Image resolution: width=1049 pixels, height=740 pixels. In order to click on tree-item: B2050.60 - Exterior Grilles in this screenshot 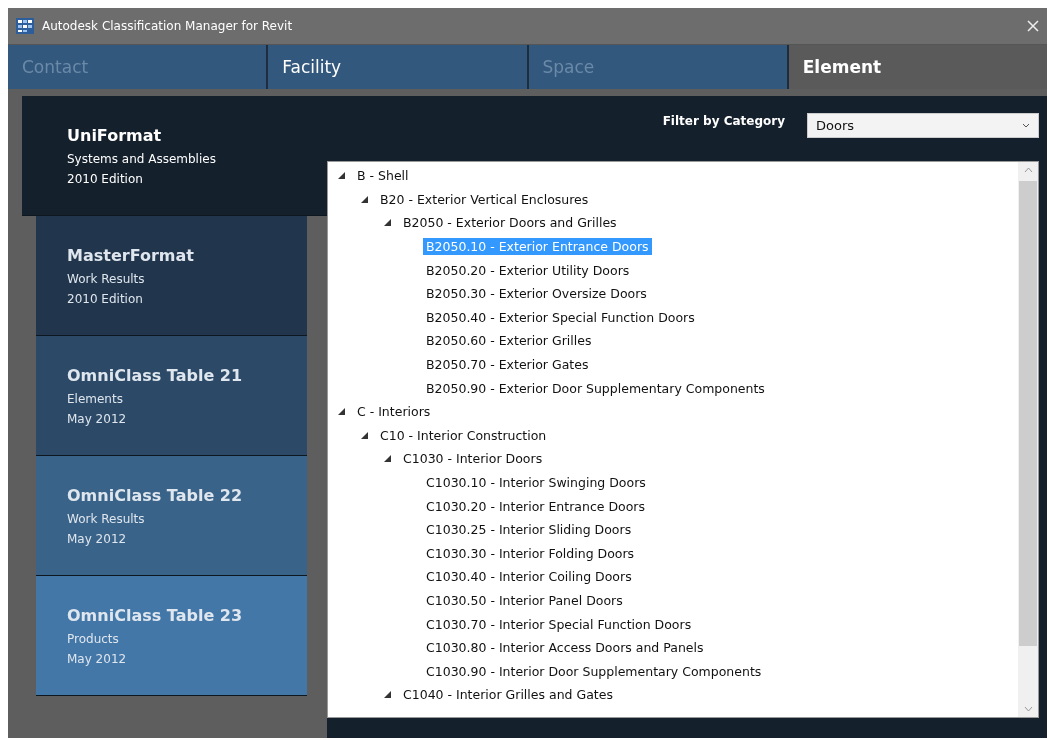, I will do `click(509, 341)`.